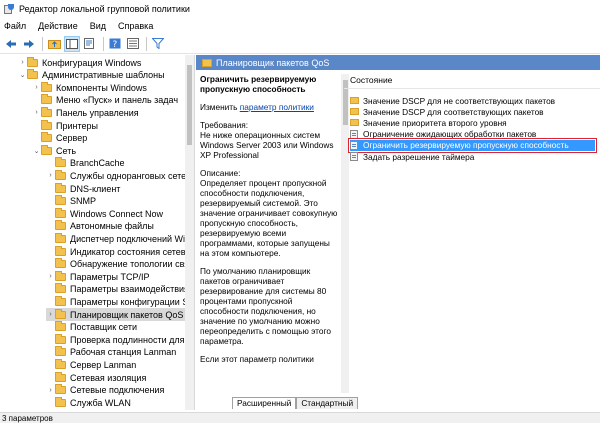 The height and width of the screenshot is (423, 600). Describe the element at coordinates (132, 289) in the screenshot. I see `tree-item-label: Параметры взаимодействия к` at that location.